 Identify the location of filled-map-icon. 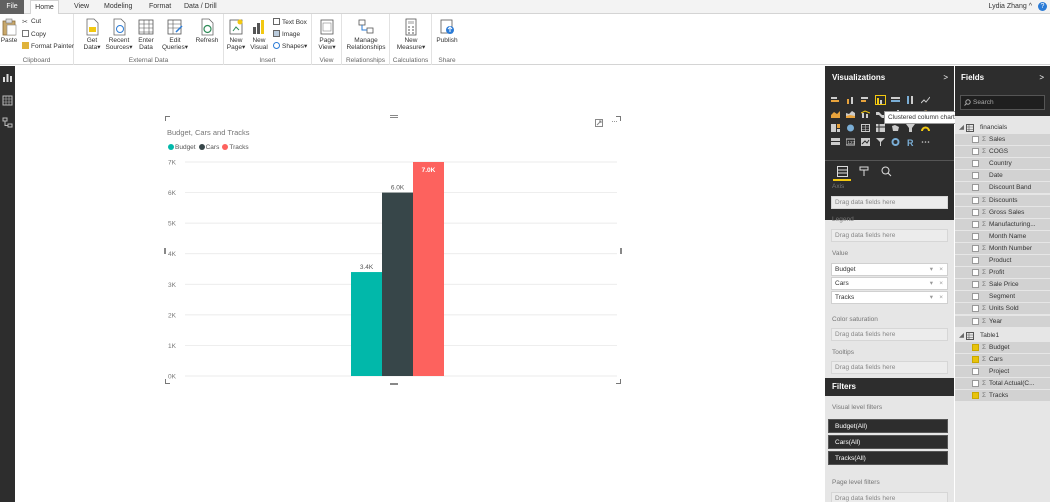
(895, 128).